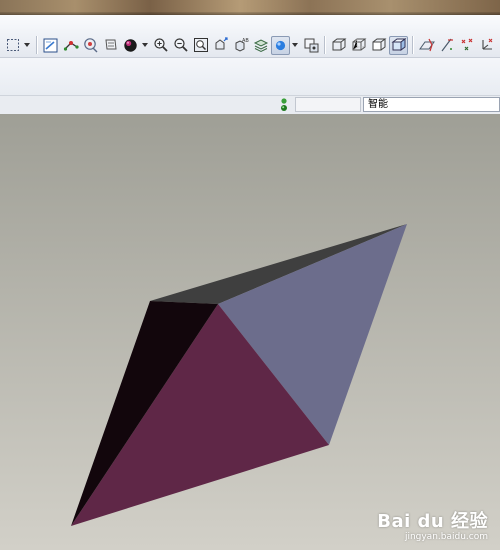  I want to click on watermark-url: jingyan.baidu.com, so click(446, 537).